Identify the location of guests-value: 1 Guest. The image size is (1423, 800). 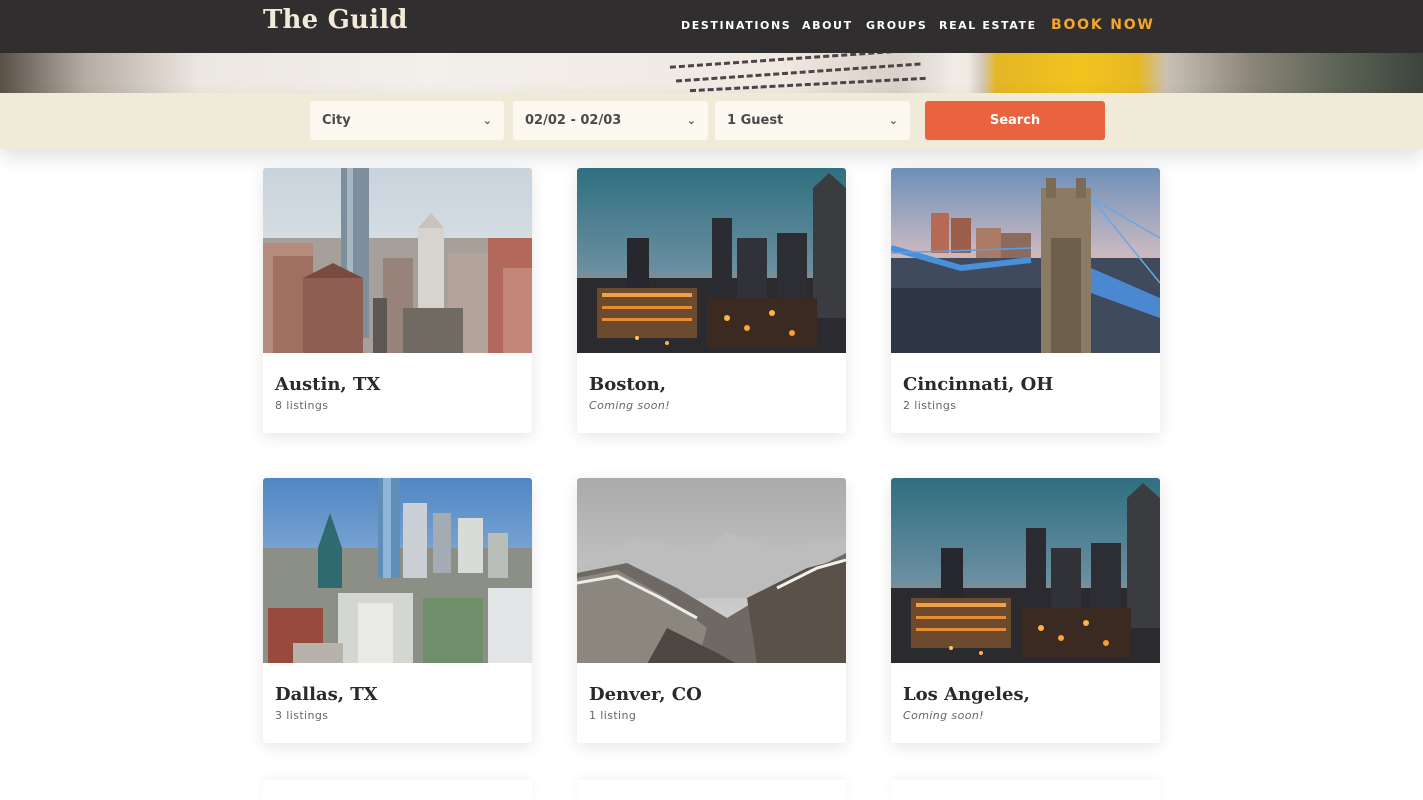
(755, 120).